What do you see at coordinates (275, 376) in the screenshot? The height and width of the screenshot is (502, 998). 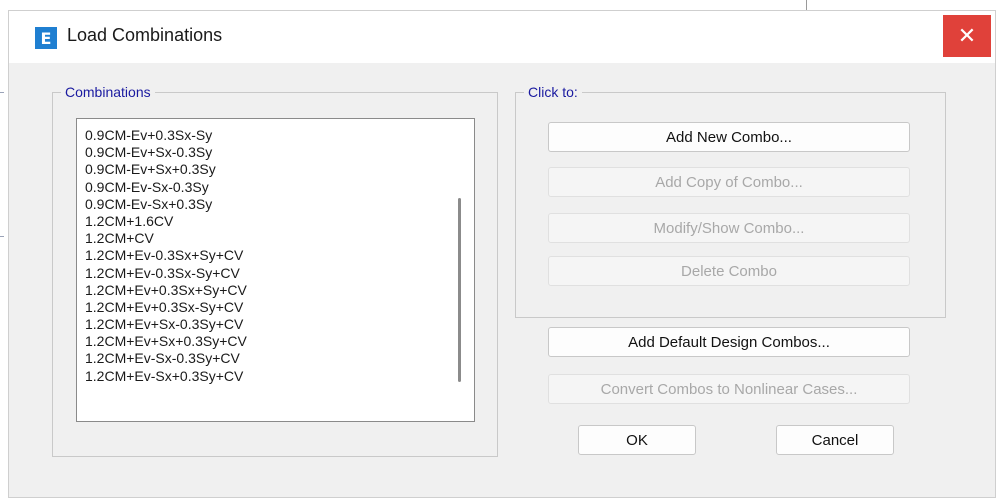 I see `combination-list-item: 1.2CM+Ev-Sx+0.3Sy+CV` at bounding box center [275, 376].